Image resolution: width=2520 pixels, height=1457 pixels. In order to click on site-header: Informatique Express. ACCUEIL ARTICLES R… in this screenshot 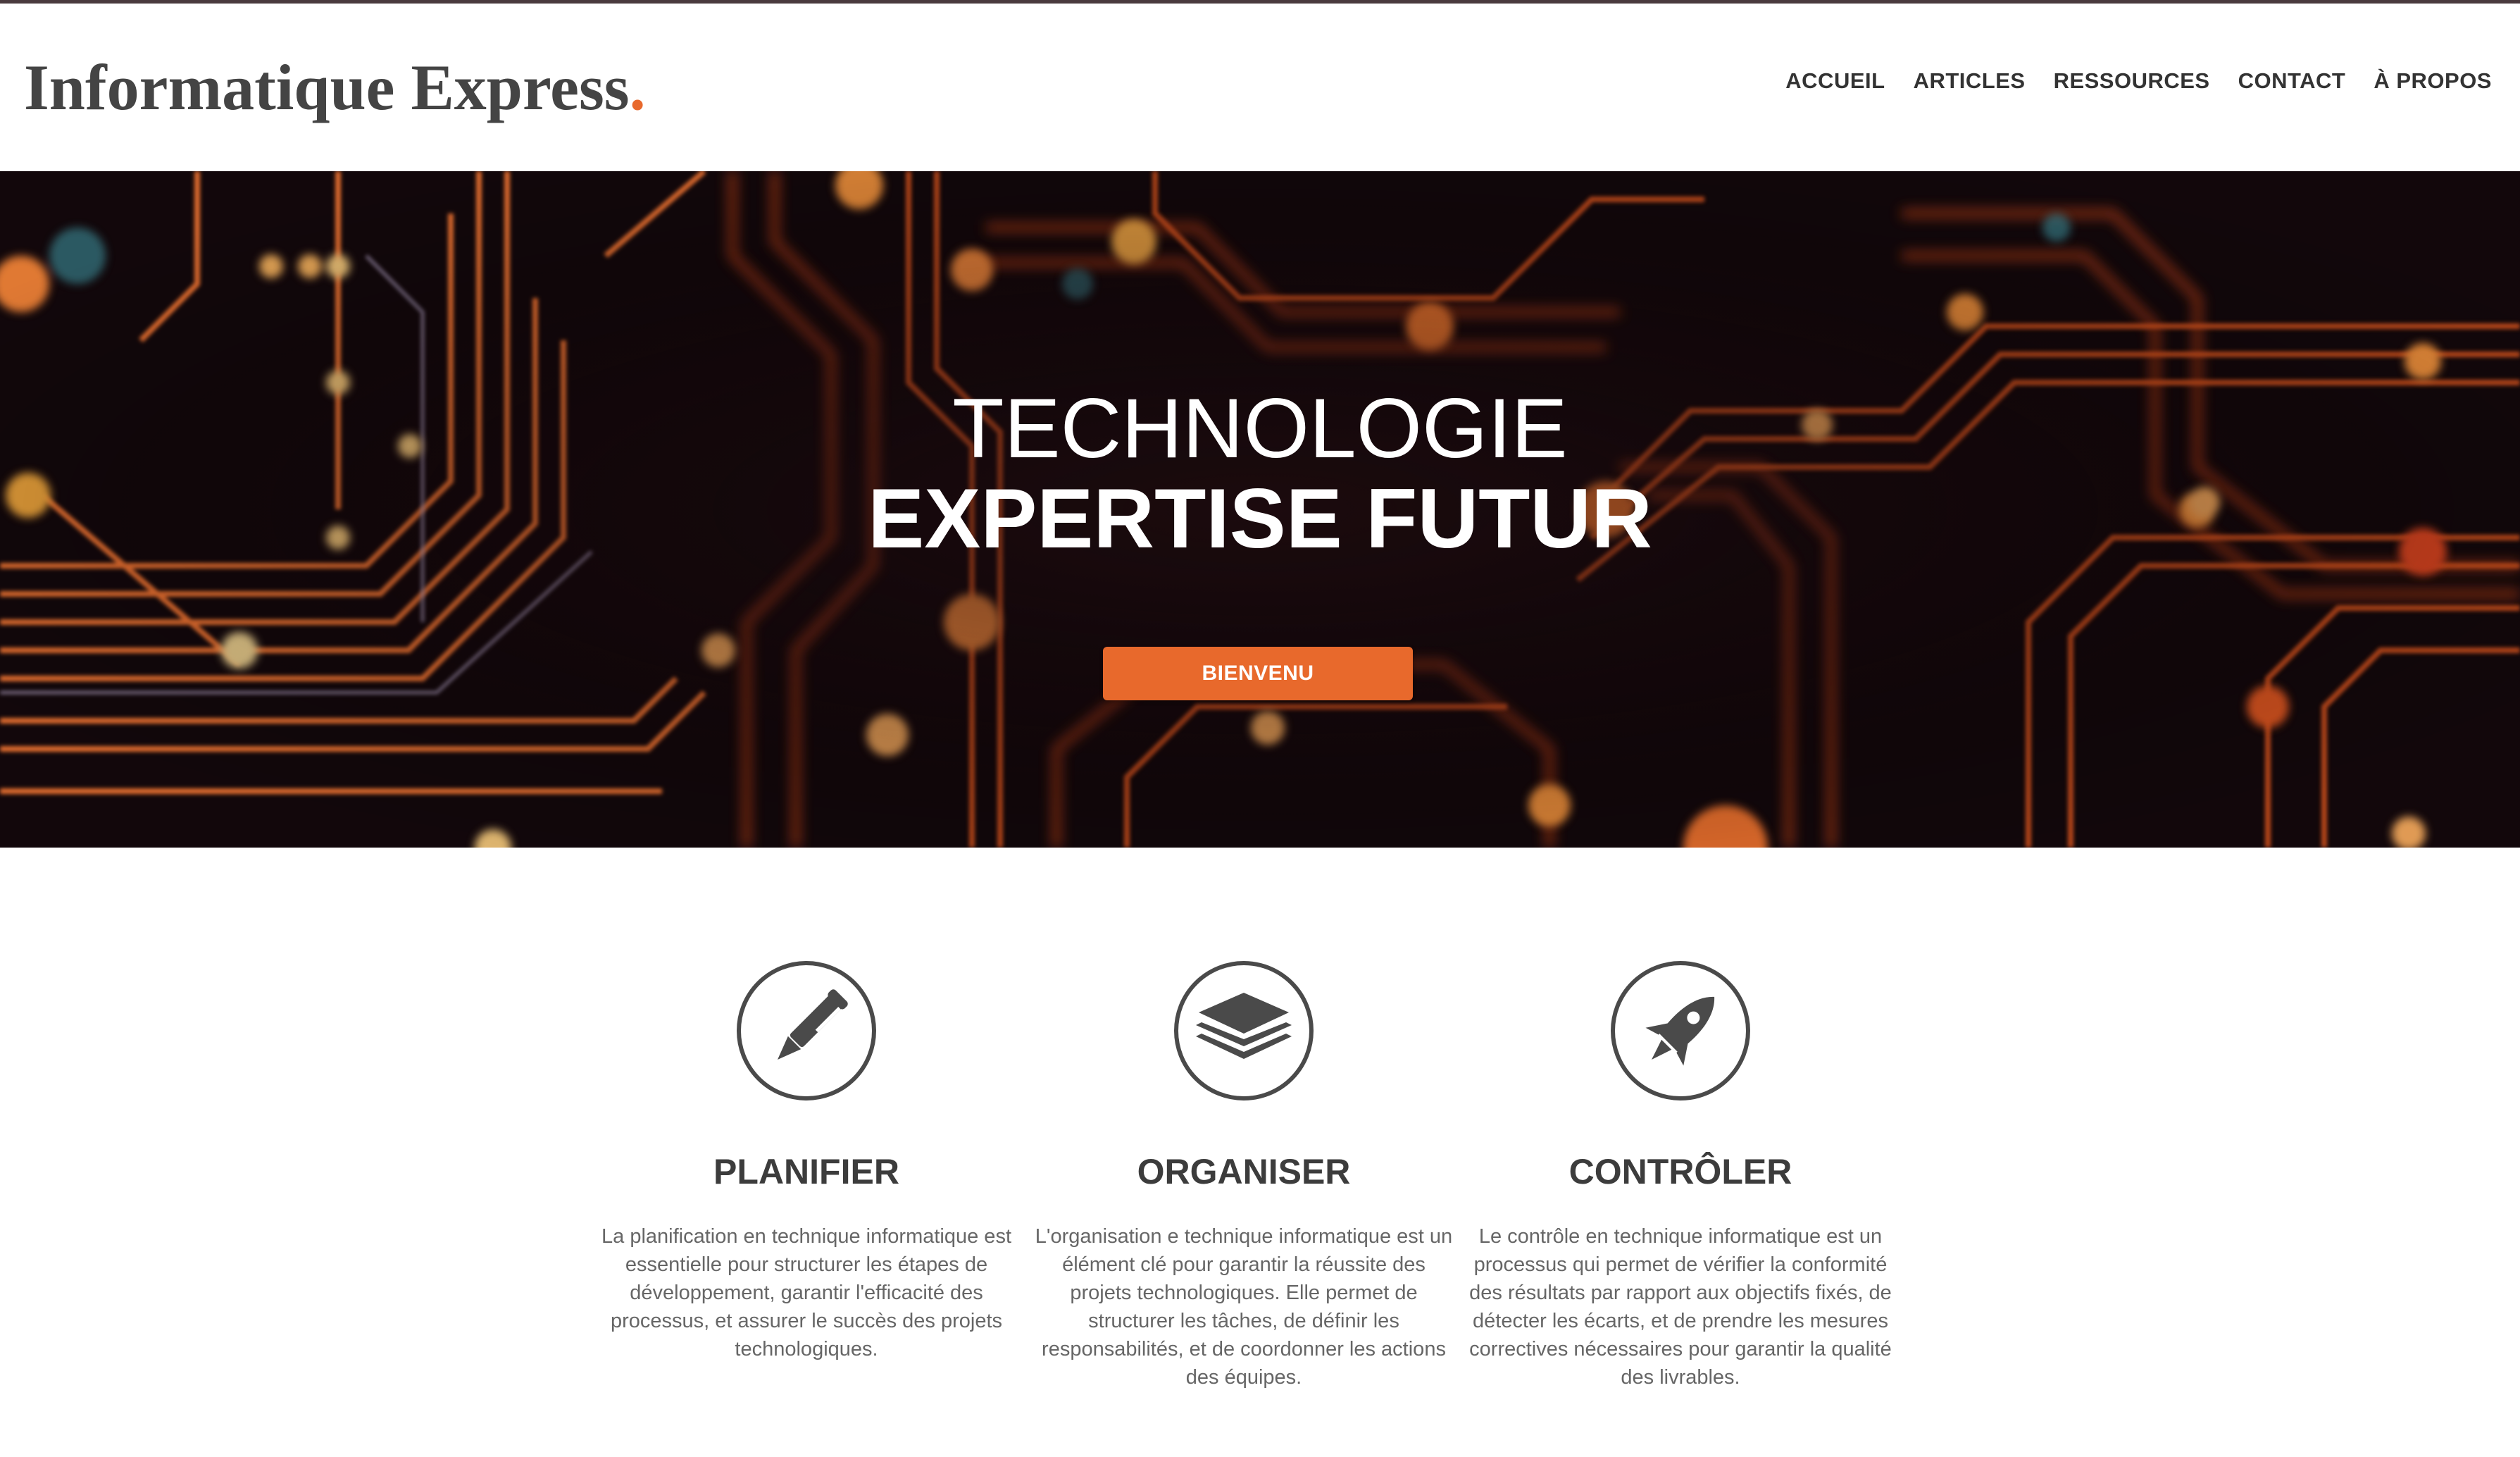, I will do `click(1260, 88)`.